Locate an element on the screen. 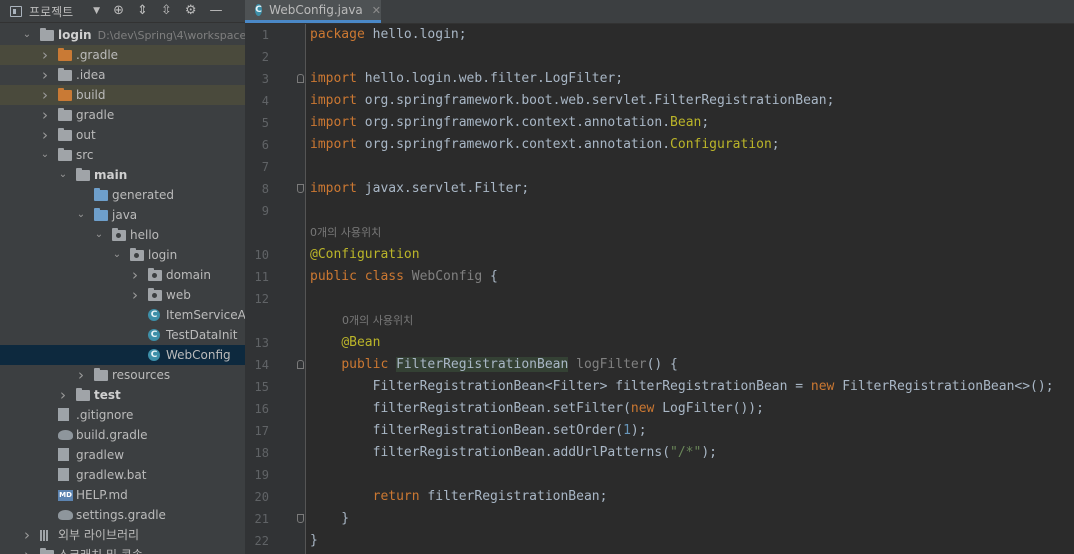  code-line: package hello.login; is located at coordinates (388, 34).